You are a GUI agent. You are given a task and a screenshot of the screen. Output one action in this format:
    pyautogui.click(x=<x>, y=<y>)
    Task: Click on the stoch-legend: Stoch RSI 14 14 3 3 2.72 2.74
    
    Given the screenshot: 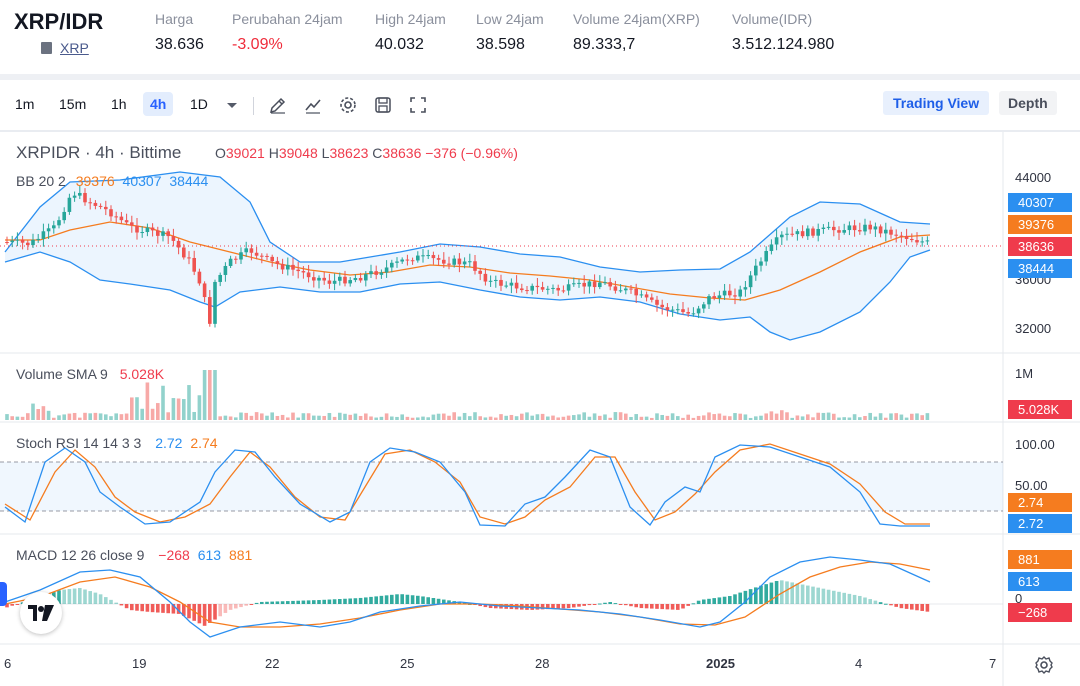 What is the action you would take?
    pyautogui.click(x=117, y=443)
    